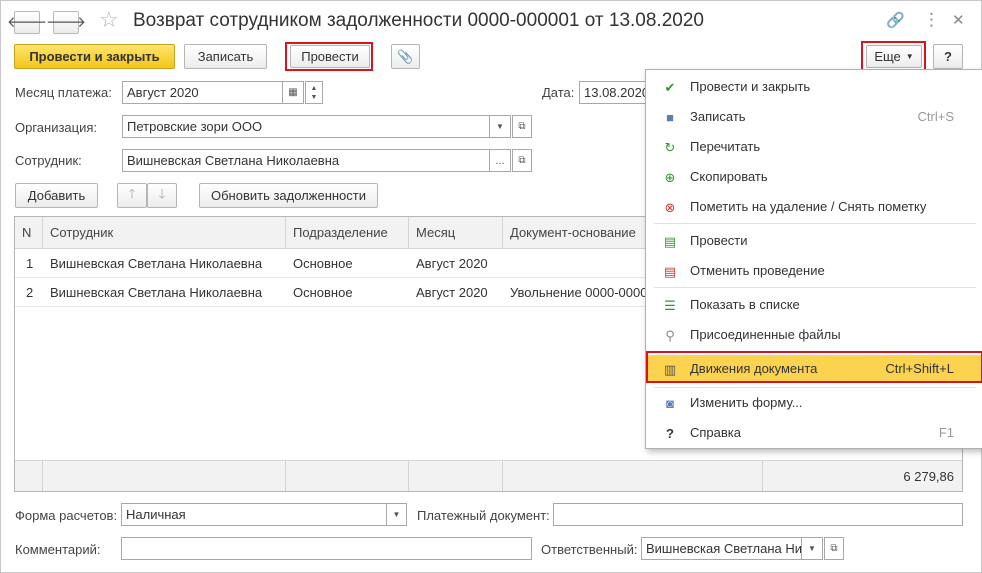  Describe the element at coordinates (58, 549) in the screenshot. I see `comment-label: Комментарий:` at that location.